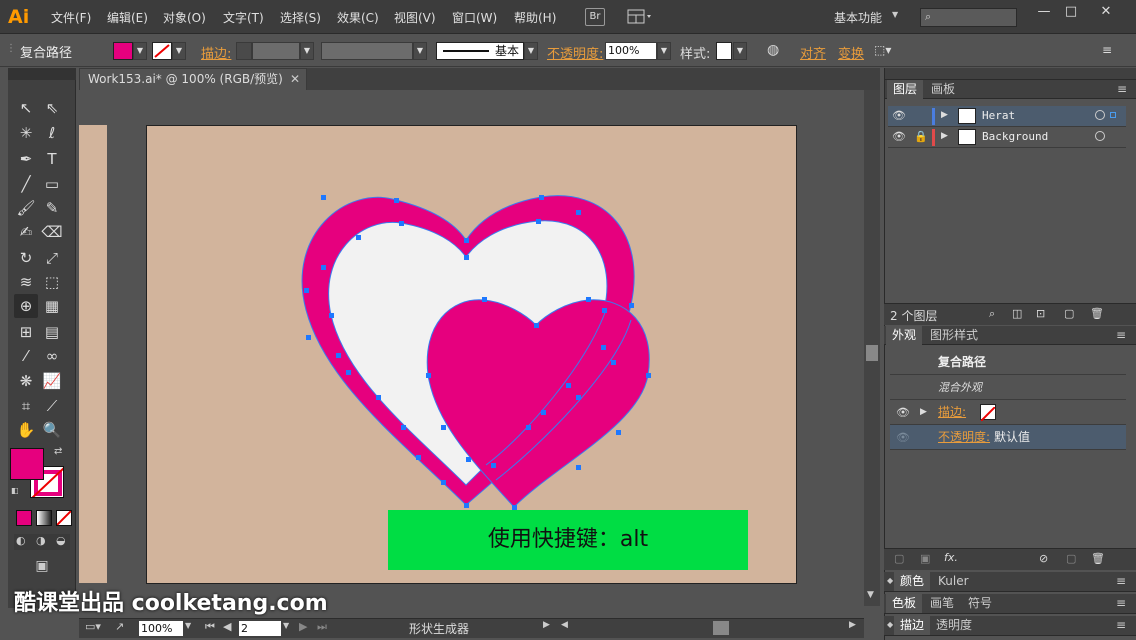 The width and height of the screenshot is (1136, 640). I want to click on tab-appearance: 外观, so click(904, 335).